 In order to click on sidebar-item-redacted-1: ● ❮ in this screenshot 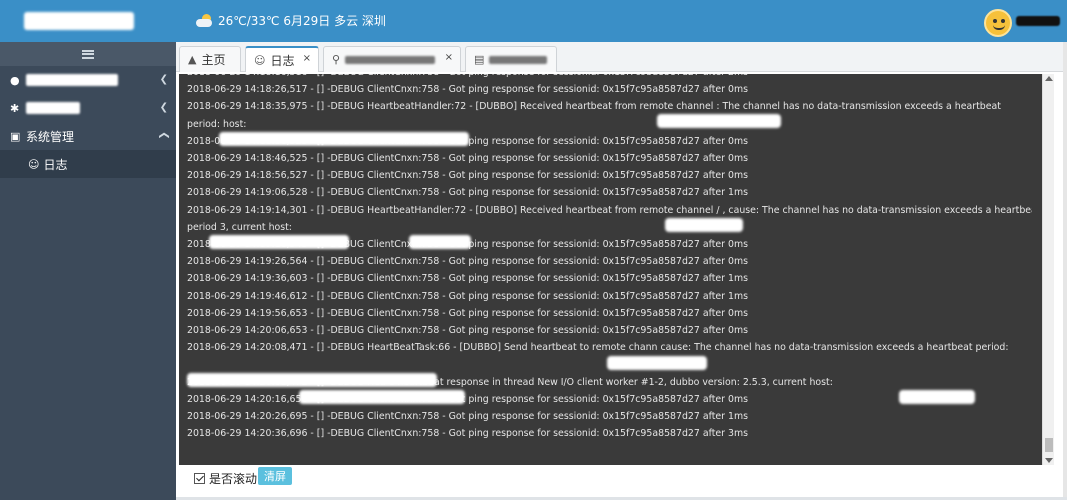, I will do `click(88, 80)`.